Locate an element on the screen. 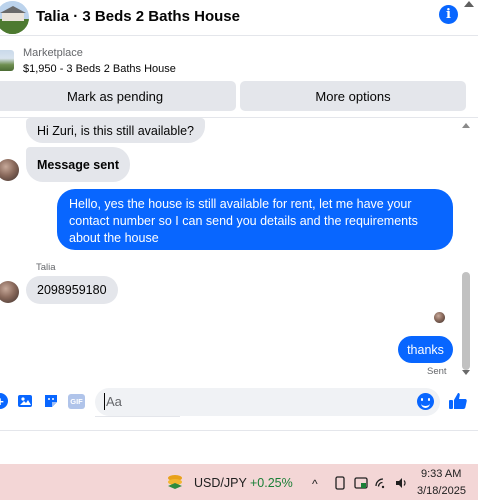  message-status: Sent is located at coordinates (437, 371).